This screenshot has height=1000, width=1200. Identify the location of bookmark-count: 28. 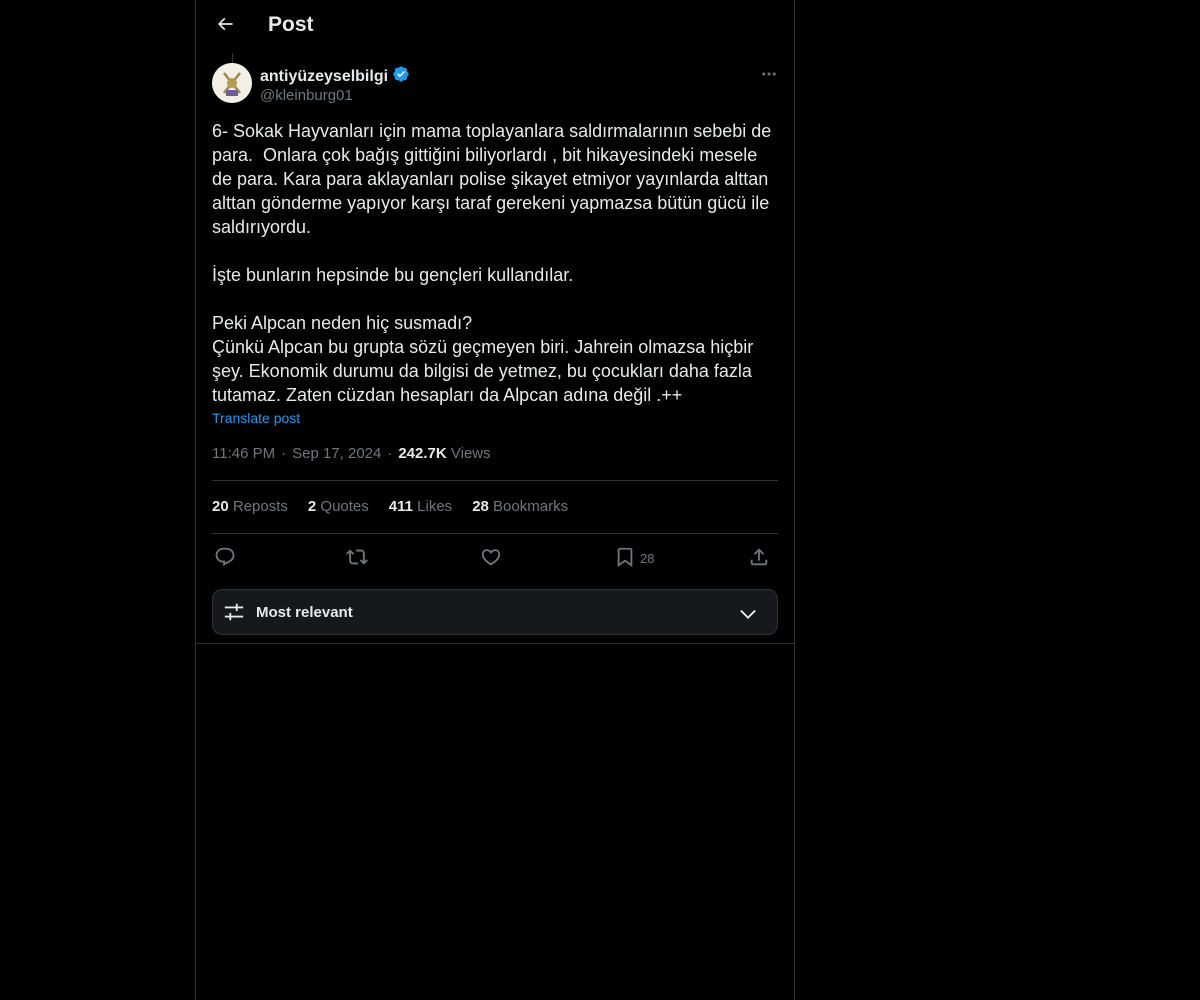
(647, 558).